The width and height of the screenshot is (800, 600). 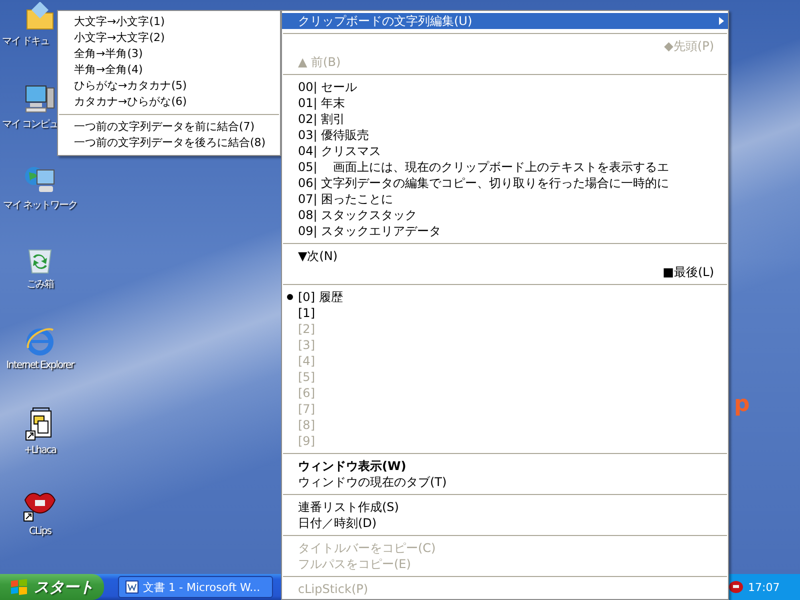 What do you see at coordinates (505, 297) in the screenshot?
I see `menu-item: [0] 履歴` at bounding box center [505, 297].